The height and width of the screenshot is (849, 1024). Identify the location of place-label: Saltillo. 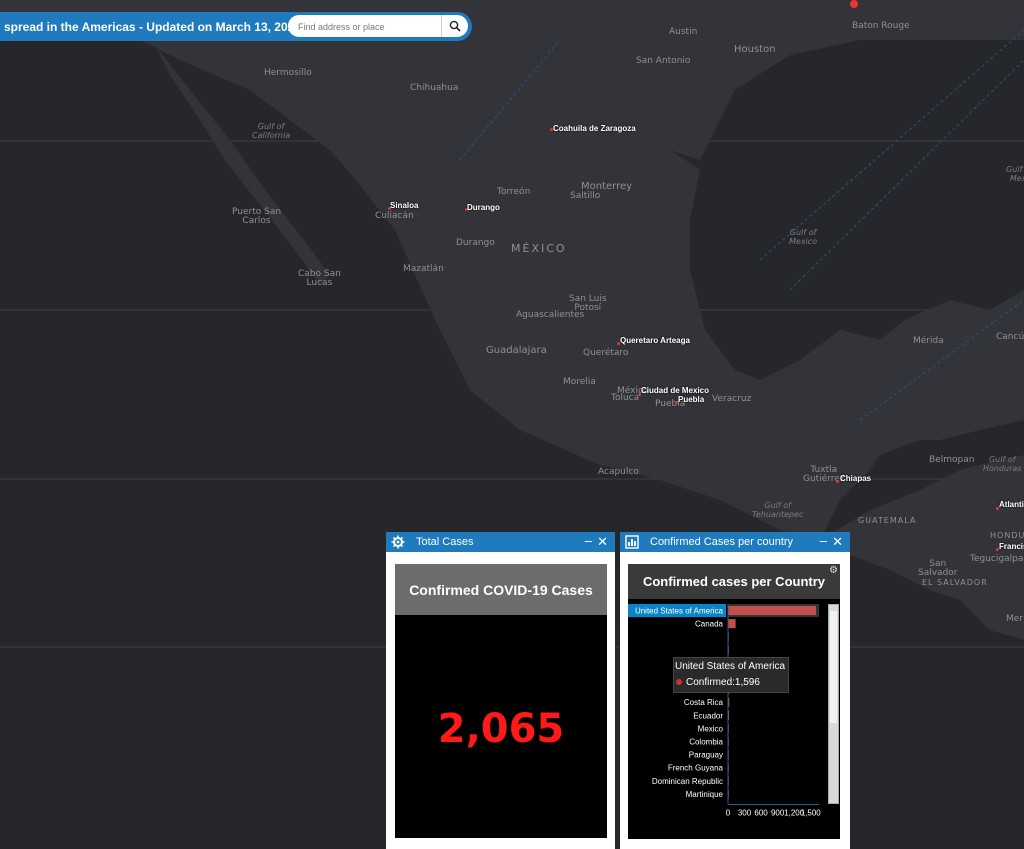
(585, 196).